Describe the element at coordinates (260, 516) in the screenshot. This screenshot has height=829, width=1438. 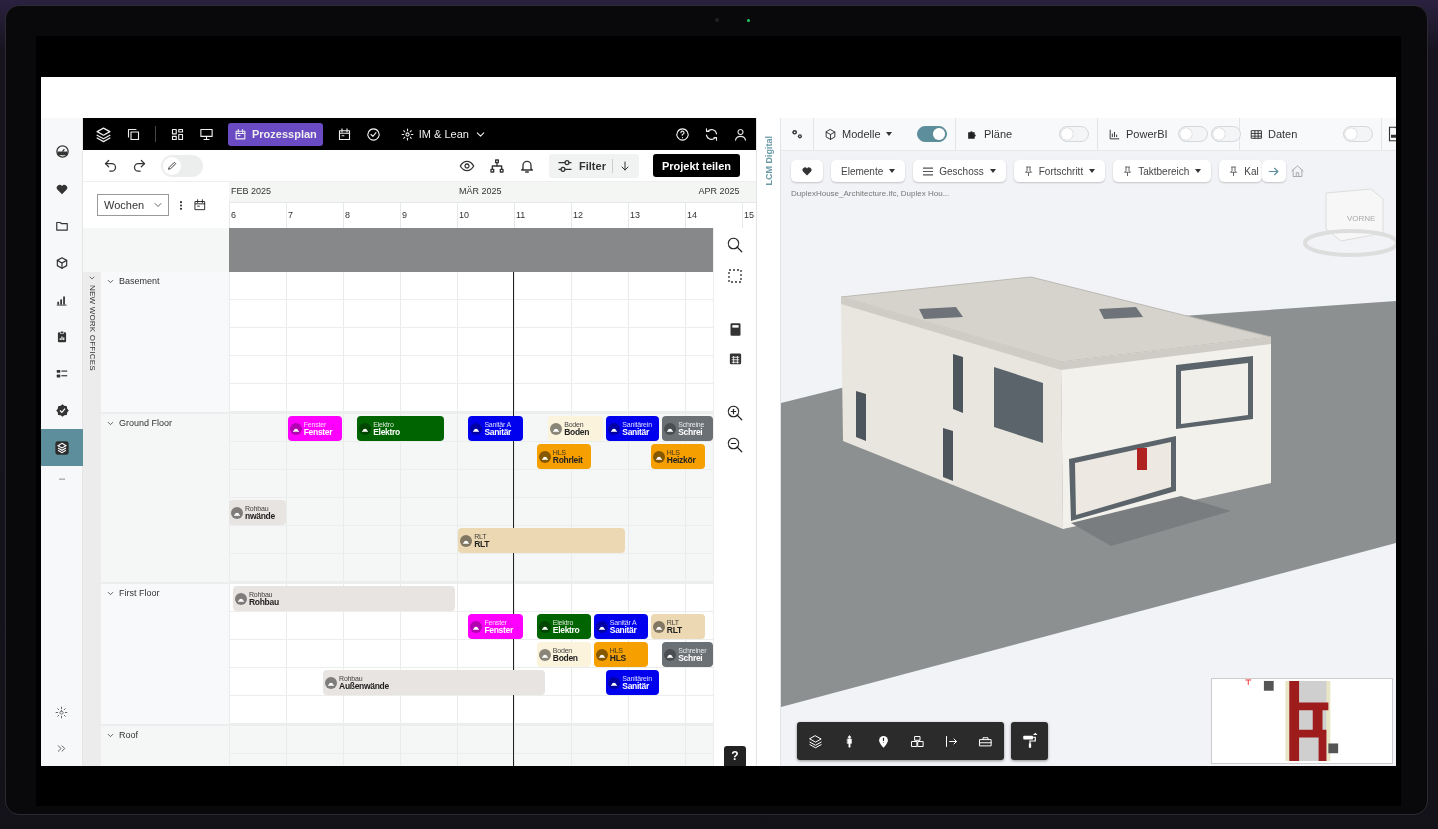
I see `task-title: nwände` at that location.